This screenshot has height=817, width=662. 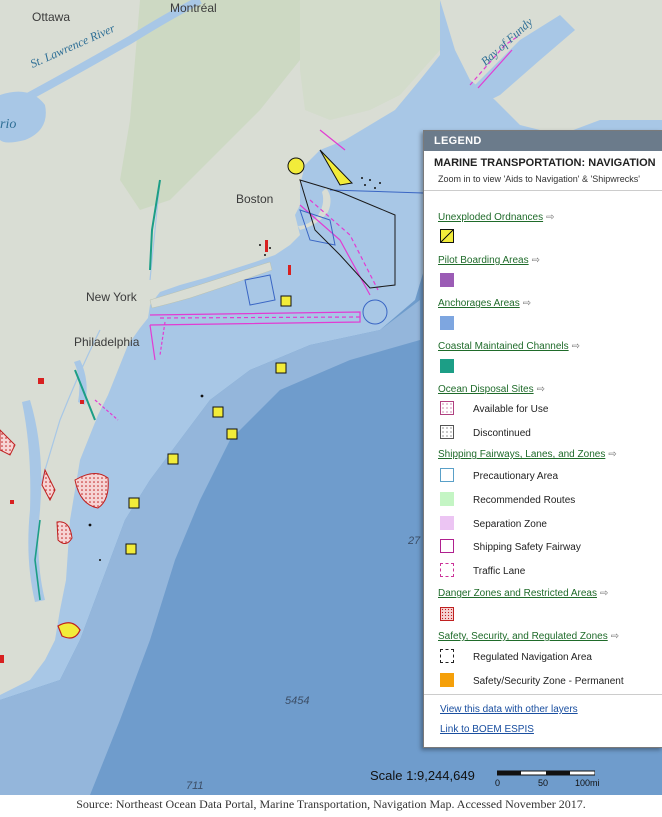 What do you see at coordinates (524, 500) in the screenshot?
I see `legend-item-recommended: Recommended Routes` at bounding box center [524, 500].